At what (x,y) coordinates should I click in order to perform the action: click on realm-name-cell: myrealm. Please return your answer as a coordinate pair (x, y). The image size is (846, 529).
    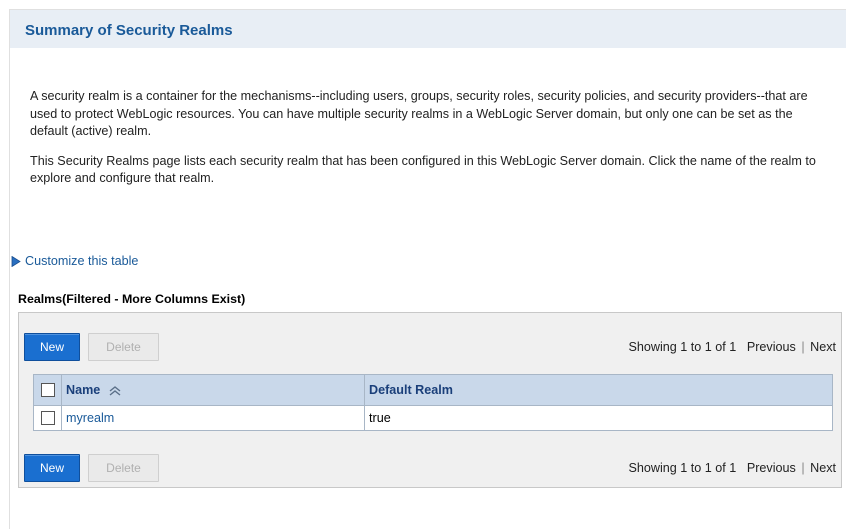
    Looking at the image, I should click on (213, 418).